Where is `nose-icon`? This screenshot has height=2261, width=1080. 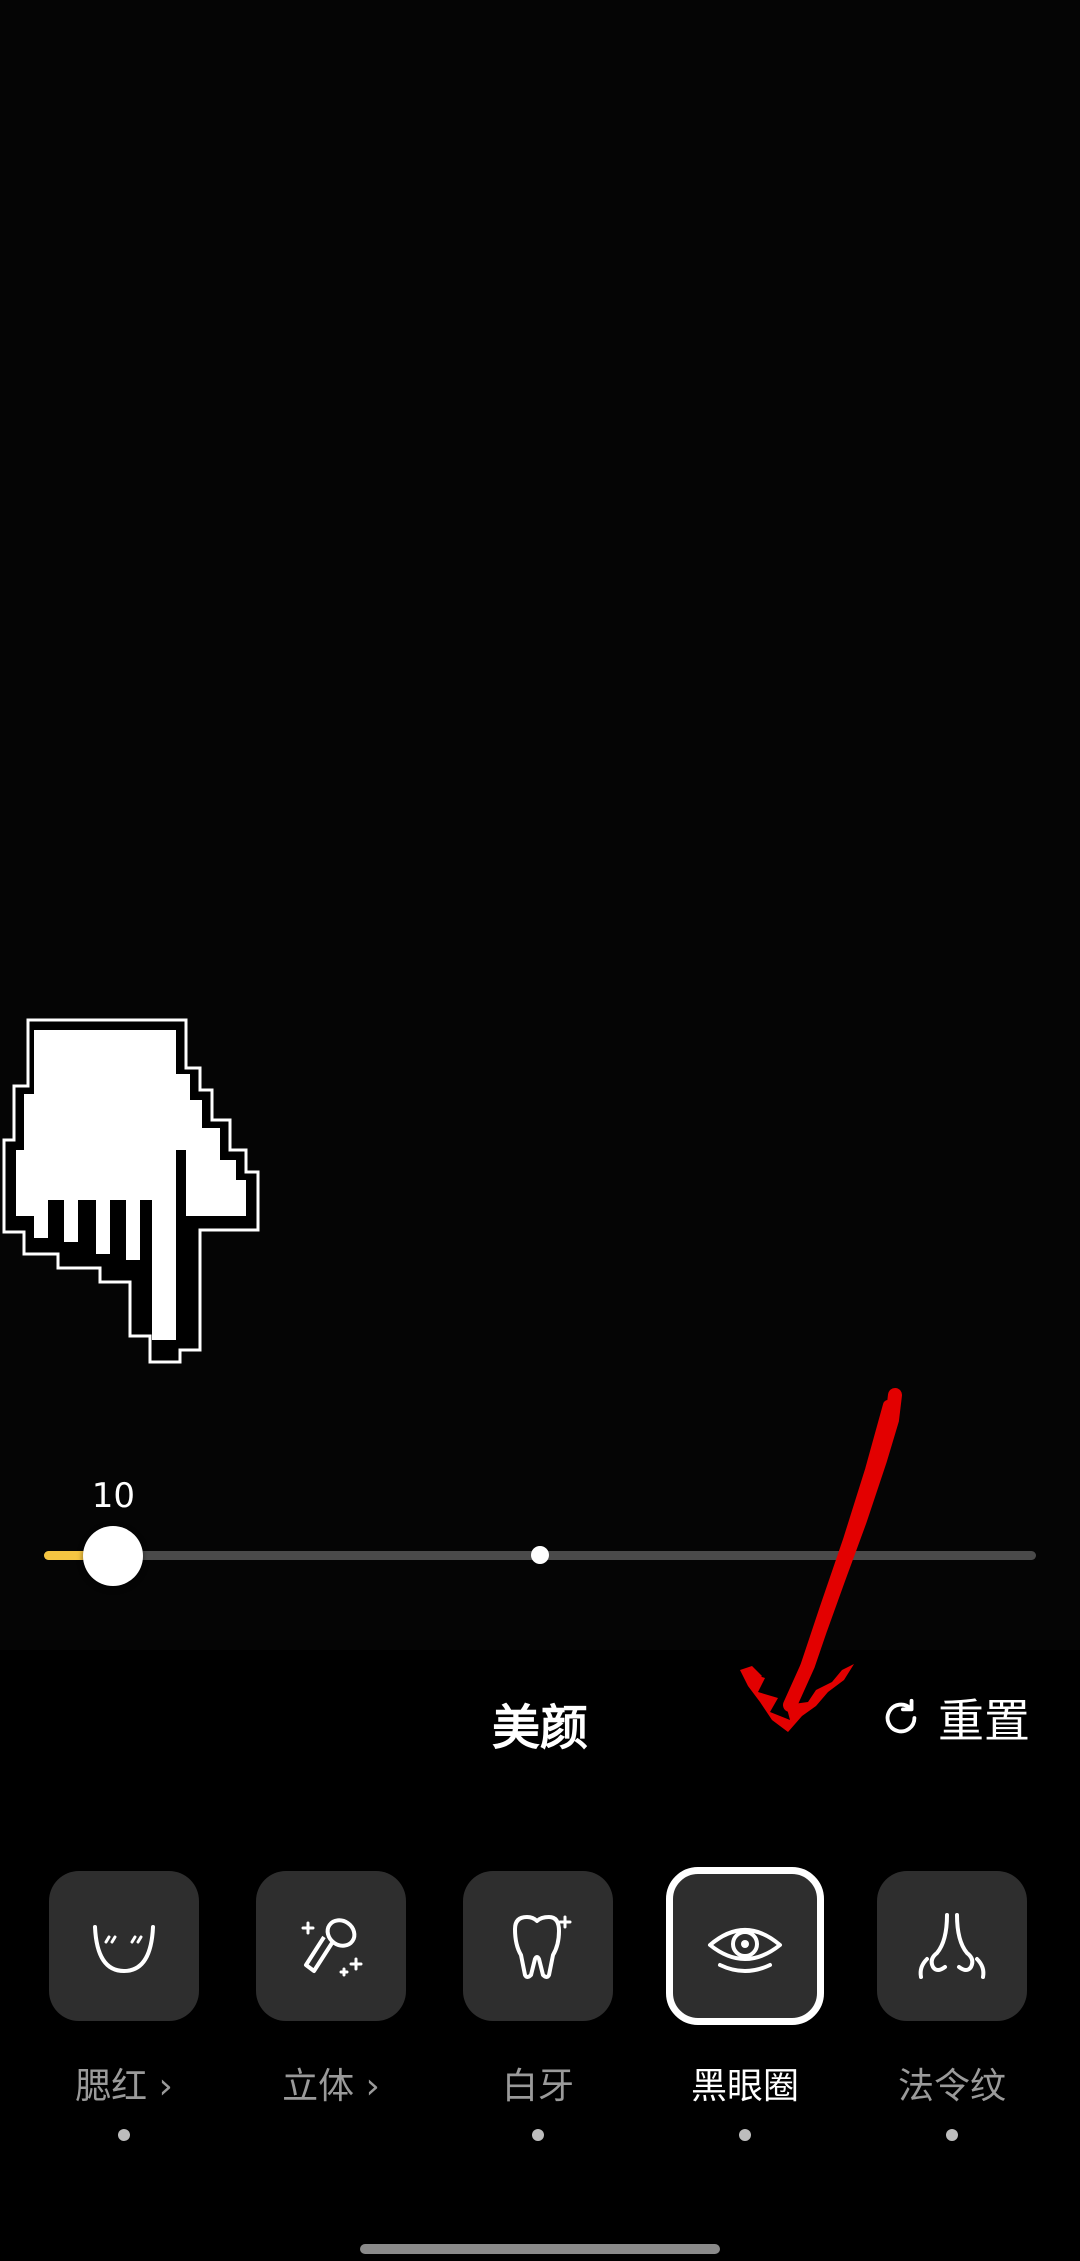 nose-icon is located at coordinates (952, 1946).